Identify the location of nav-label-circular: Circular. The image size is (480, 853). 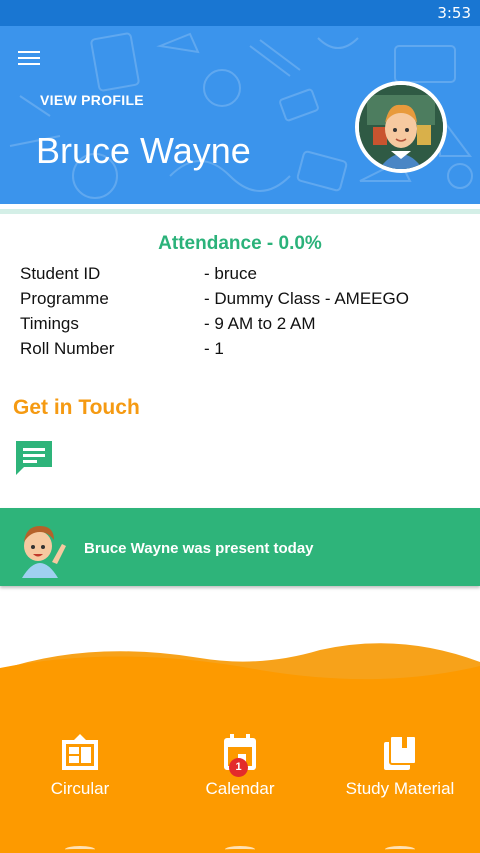
(80, 788).